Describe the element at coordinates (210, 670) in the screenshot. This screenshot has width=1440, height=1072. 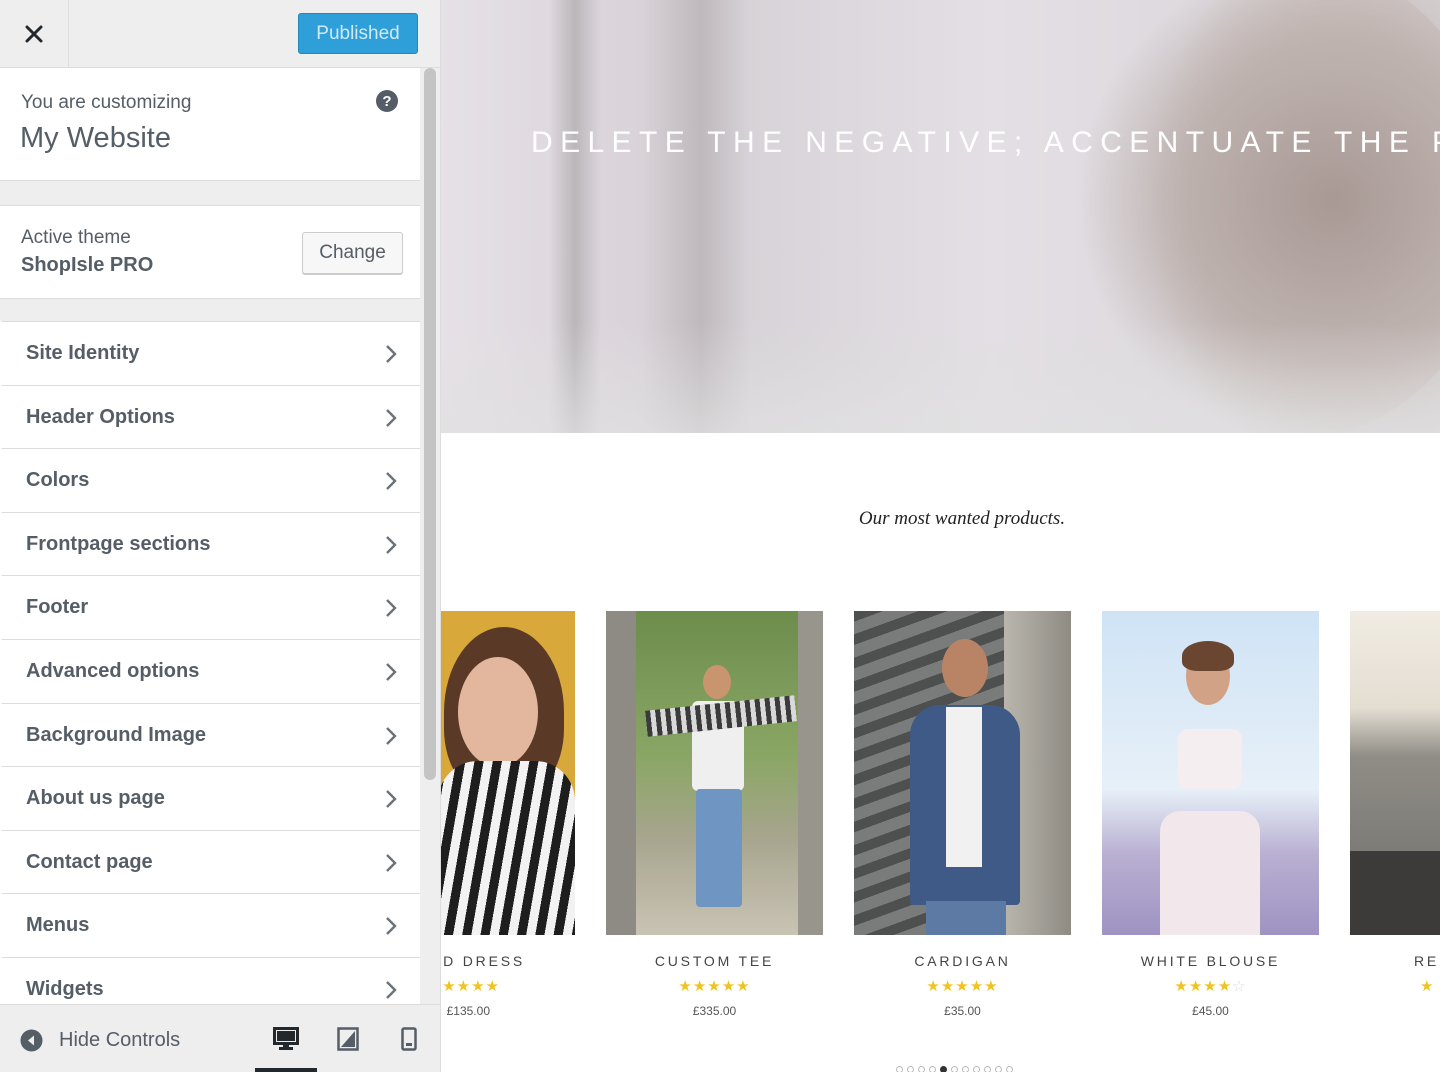
I see `section-advanced-options: Advanced options` at that location.